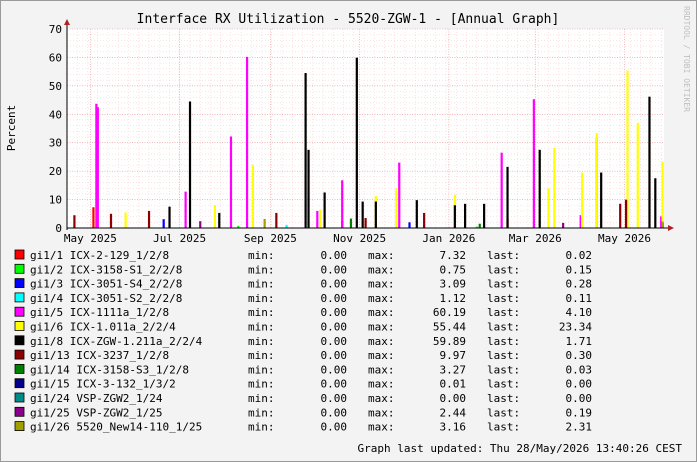 Image resolution: width=697 pixels, height=462 pixels. I want to click on legend-max-value: 59.89, so click(449, 341).